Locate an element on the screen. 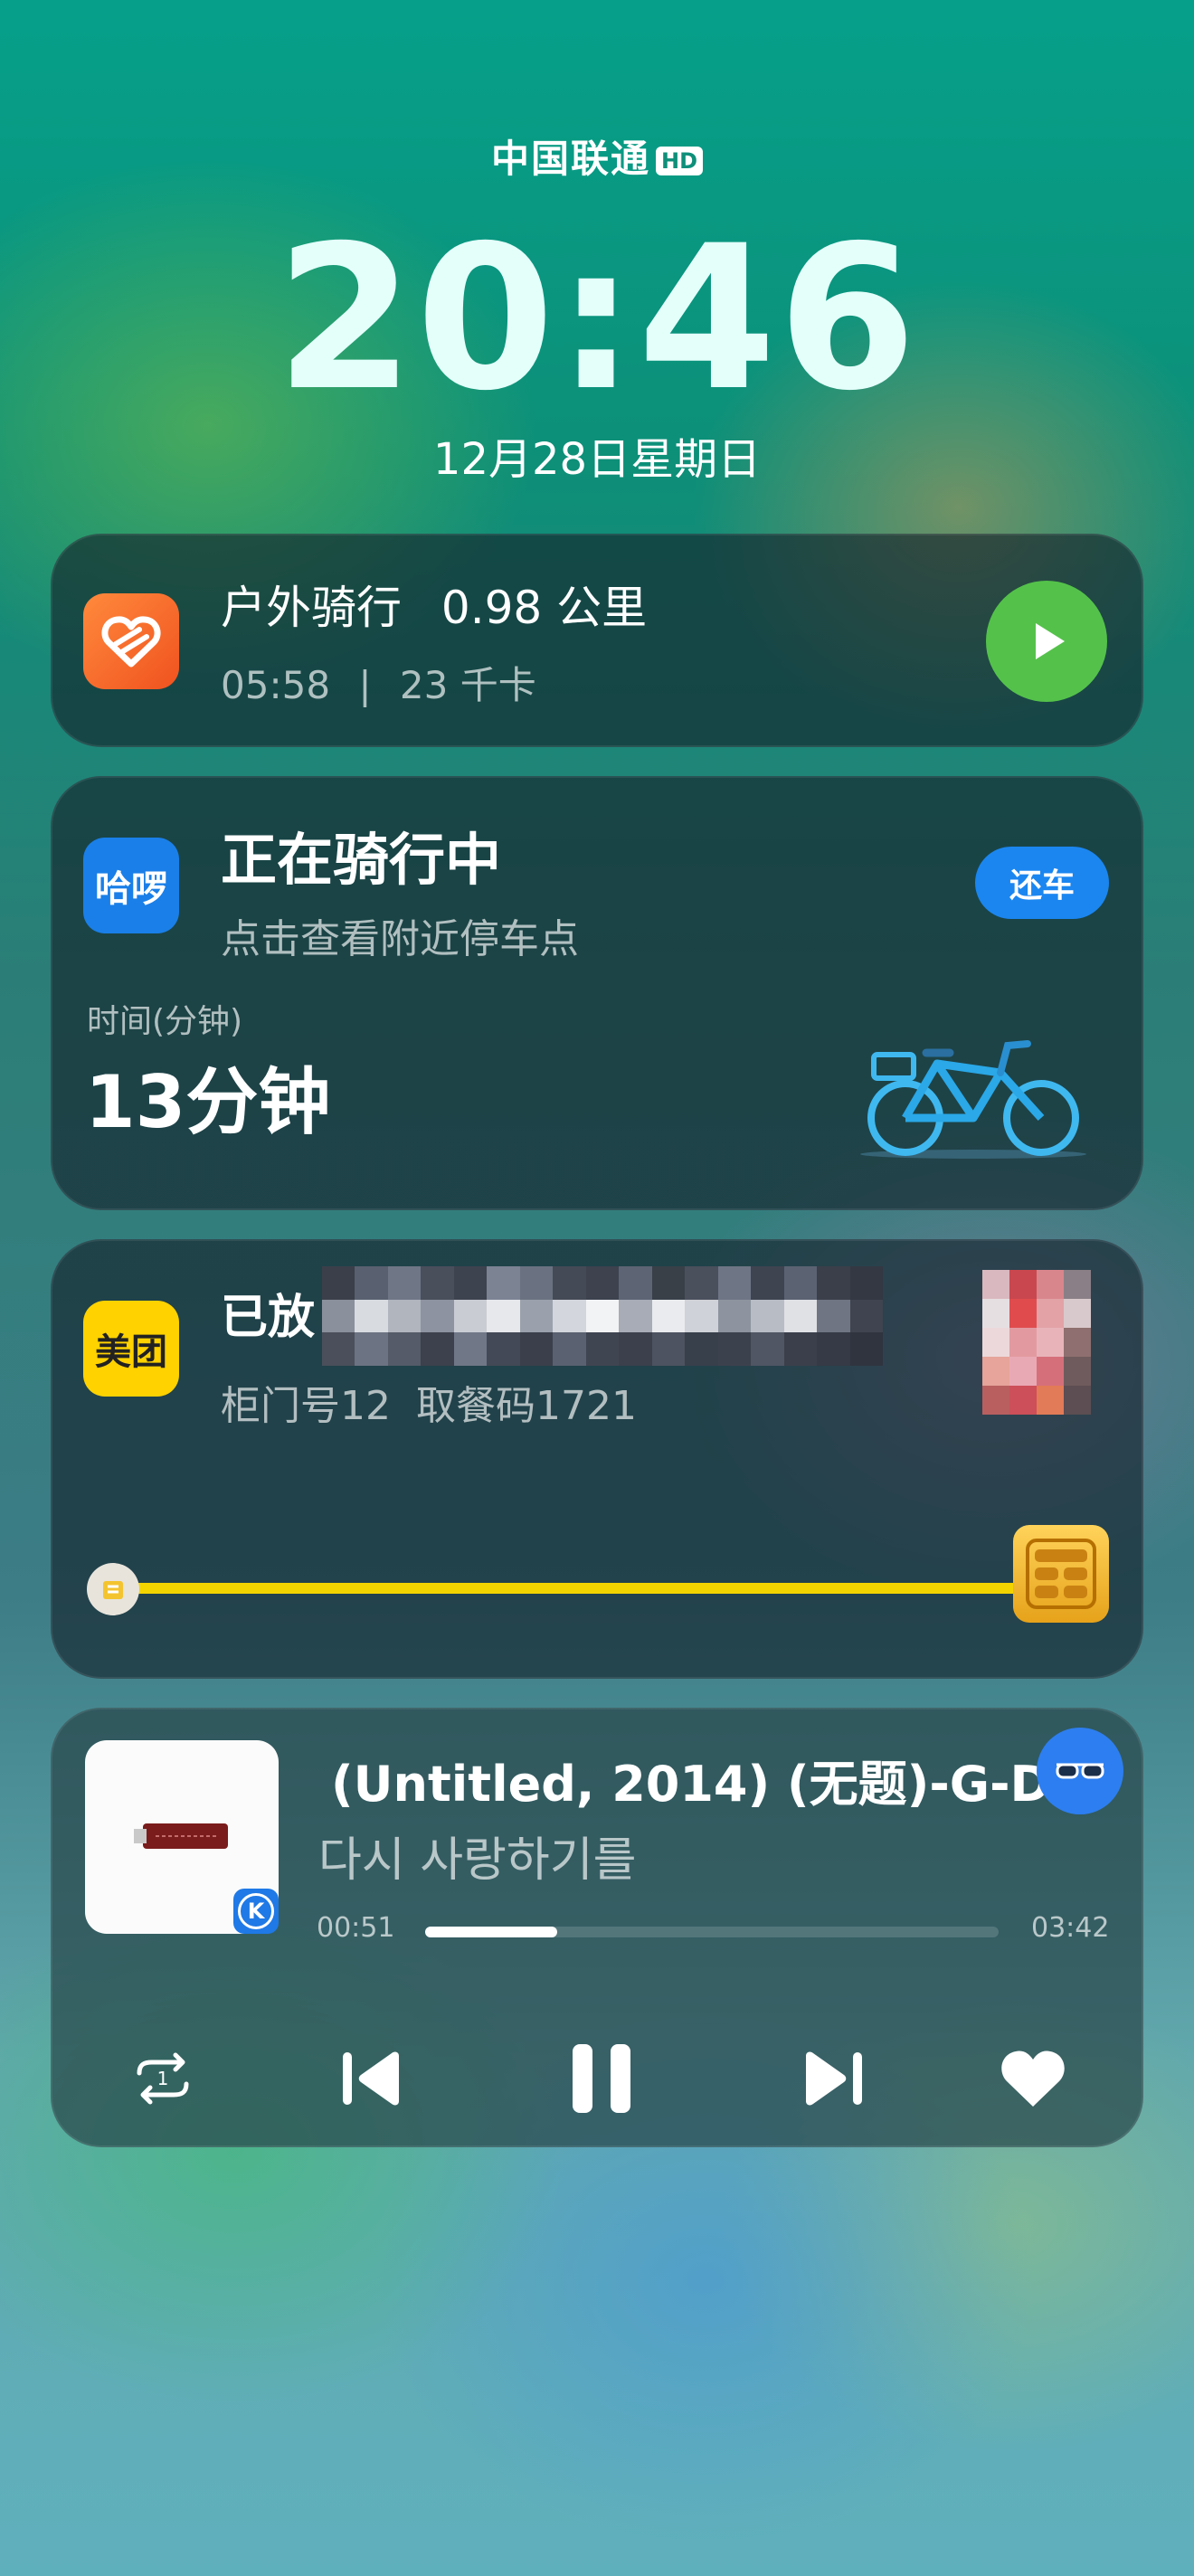  next-icon is located at coordinates (834, 2078).